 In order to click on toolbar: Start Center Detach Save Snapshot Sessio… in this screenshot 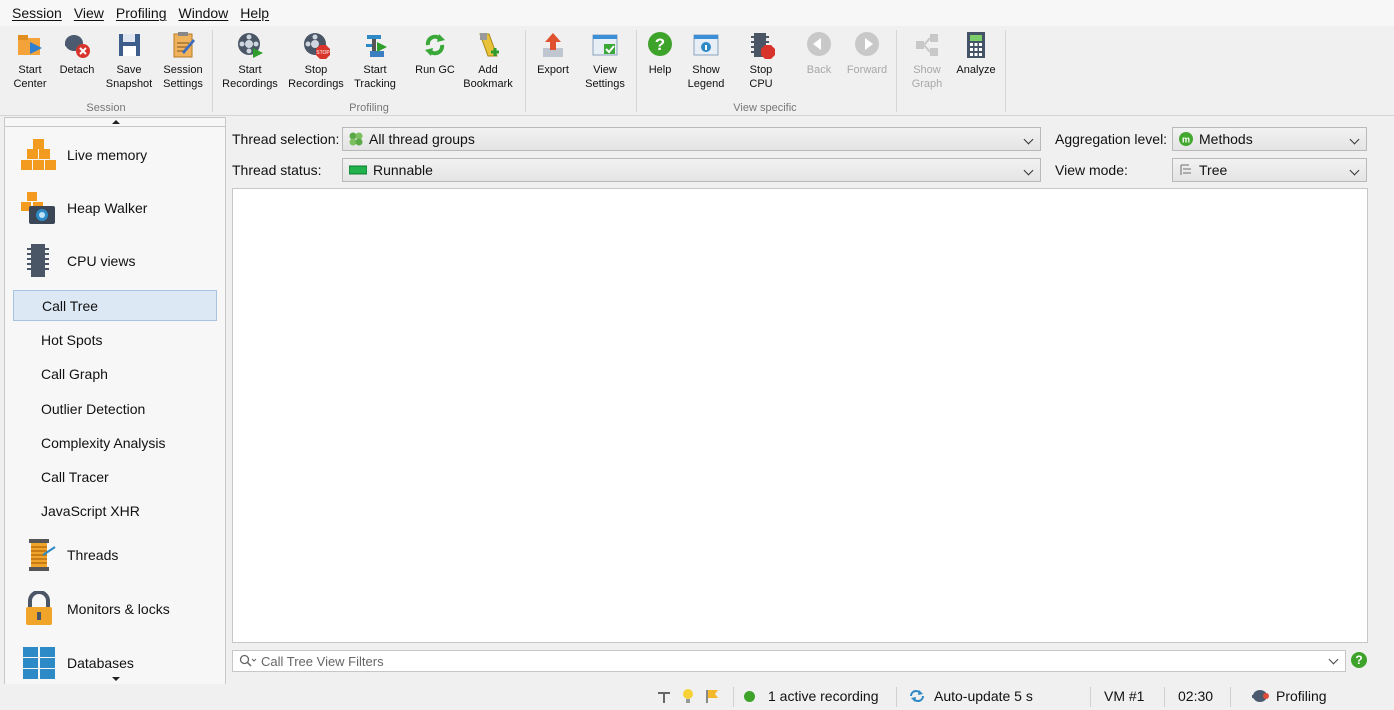, I will do `click(697, 71)`.